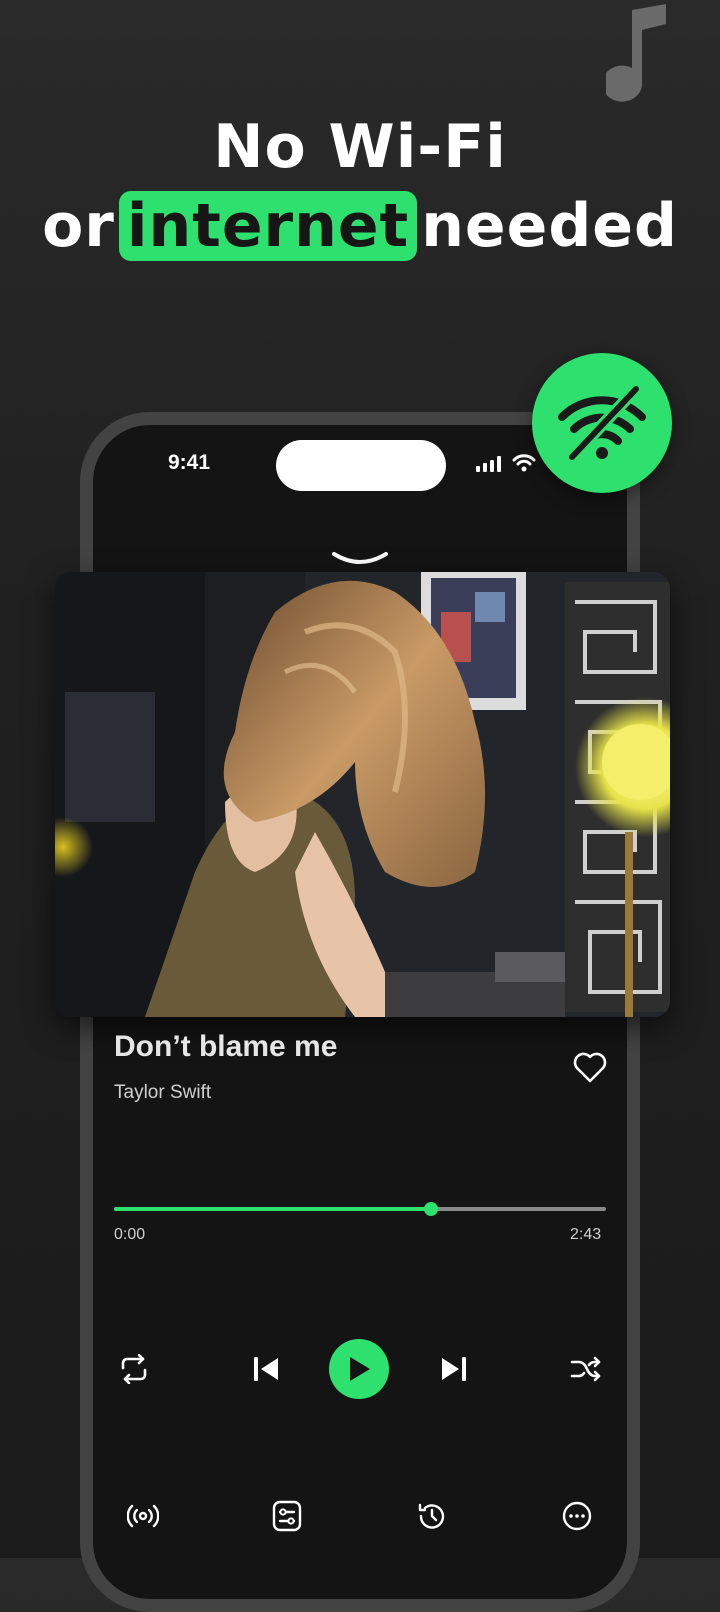  Describe the element at coordinates (577, 1516) in the screenshot. I see `more-icon` at that location.